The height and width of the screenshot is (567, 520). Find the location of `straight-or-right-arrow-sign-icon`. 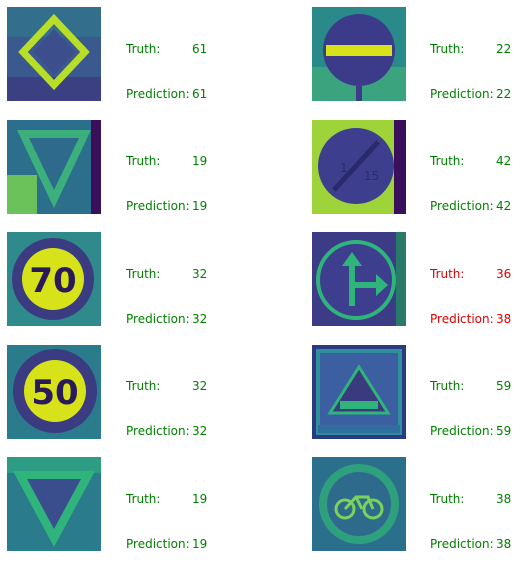

straight-or-right-arrow-sign-icon is located at coordinates (359, 279).